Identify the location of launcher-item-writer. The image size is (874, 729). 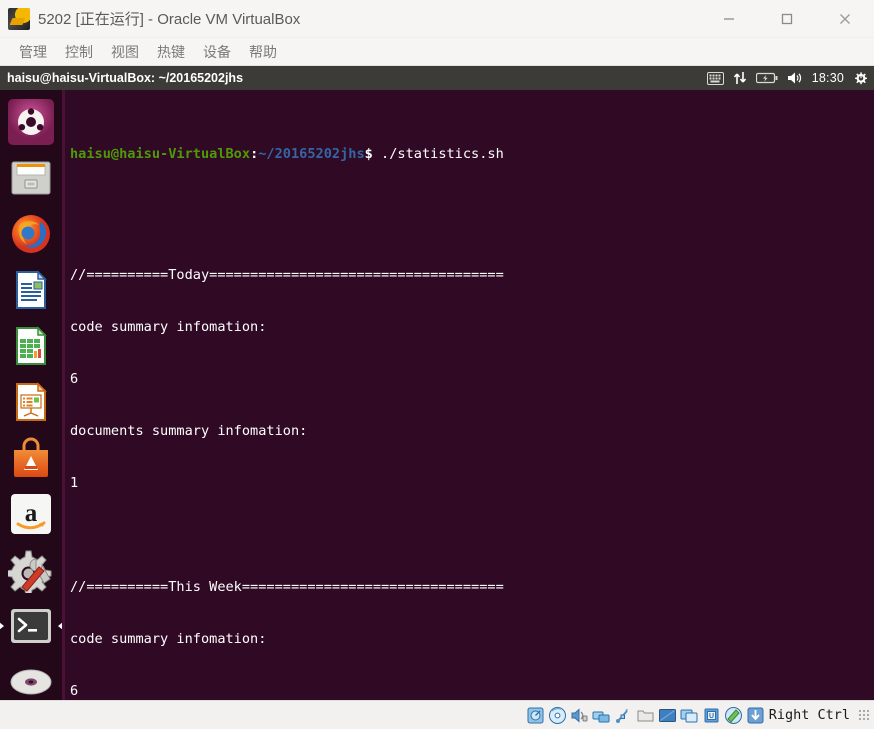
(31, 290).